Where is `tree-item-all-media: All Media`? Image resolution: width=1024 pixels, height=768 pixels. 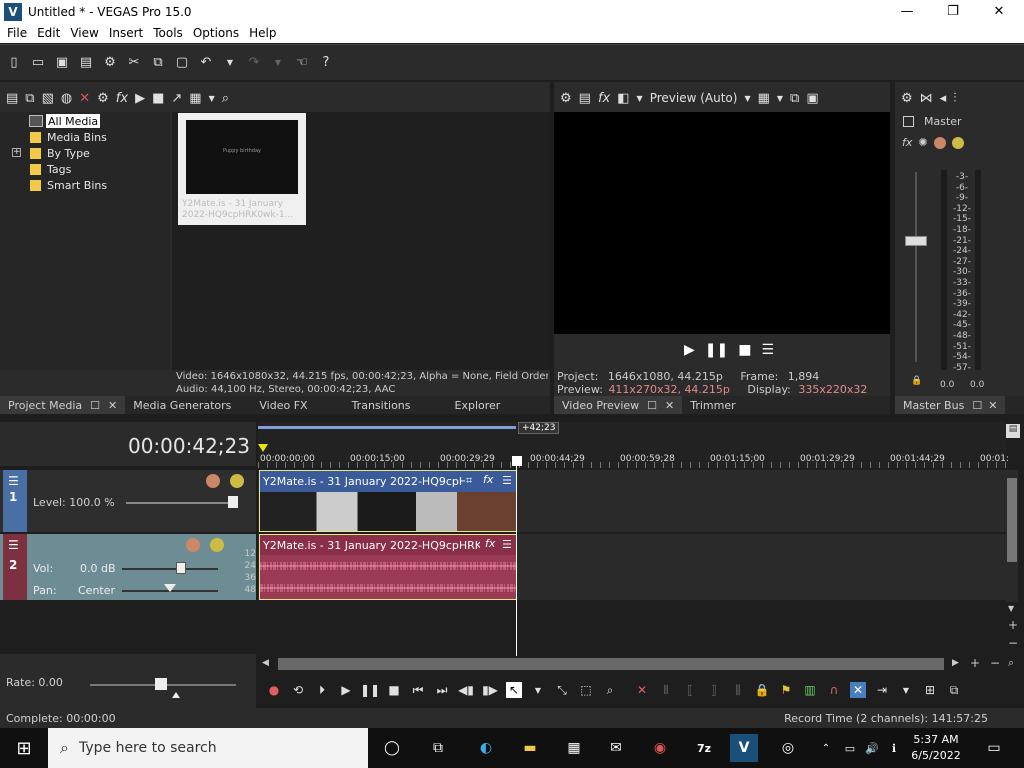 tree-item-all-media: All Media is located at coordinates (73, 121).